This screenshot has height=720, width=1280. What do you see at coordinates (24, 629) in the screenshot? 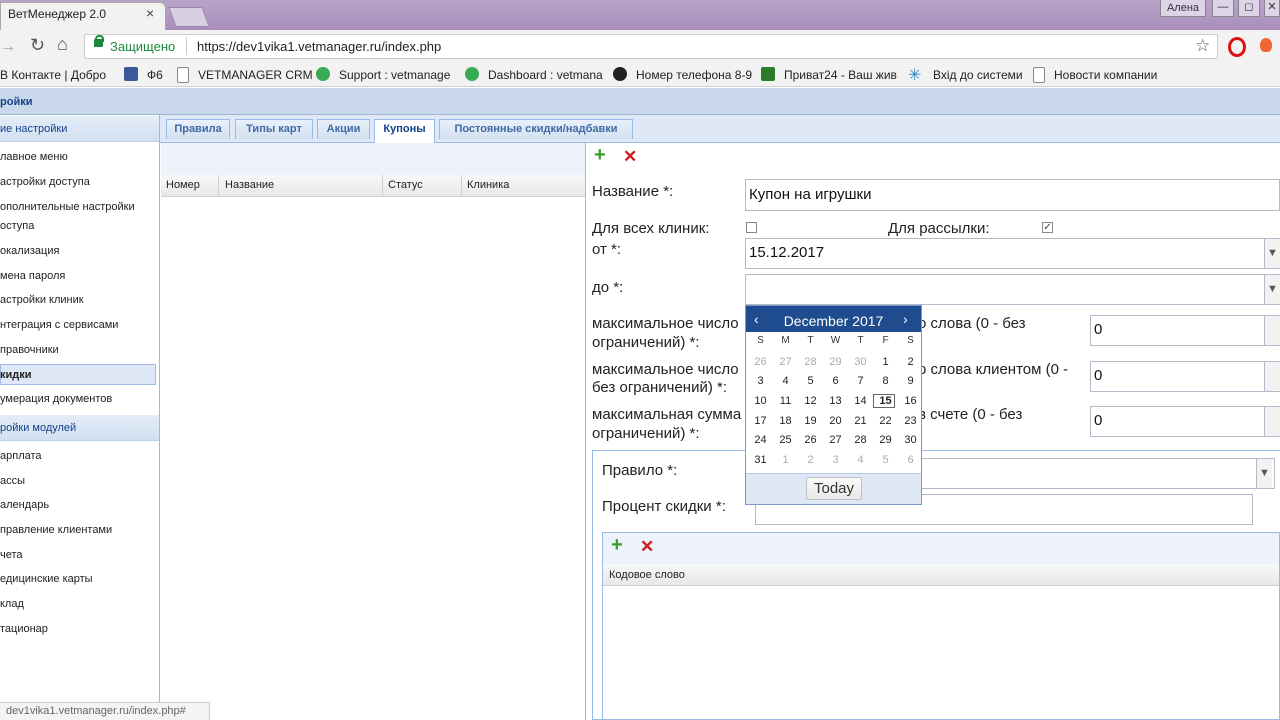
I see `sidebar-item-hospital: тационар` at bounding box center [24, 629].